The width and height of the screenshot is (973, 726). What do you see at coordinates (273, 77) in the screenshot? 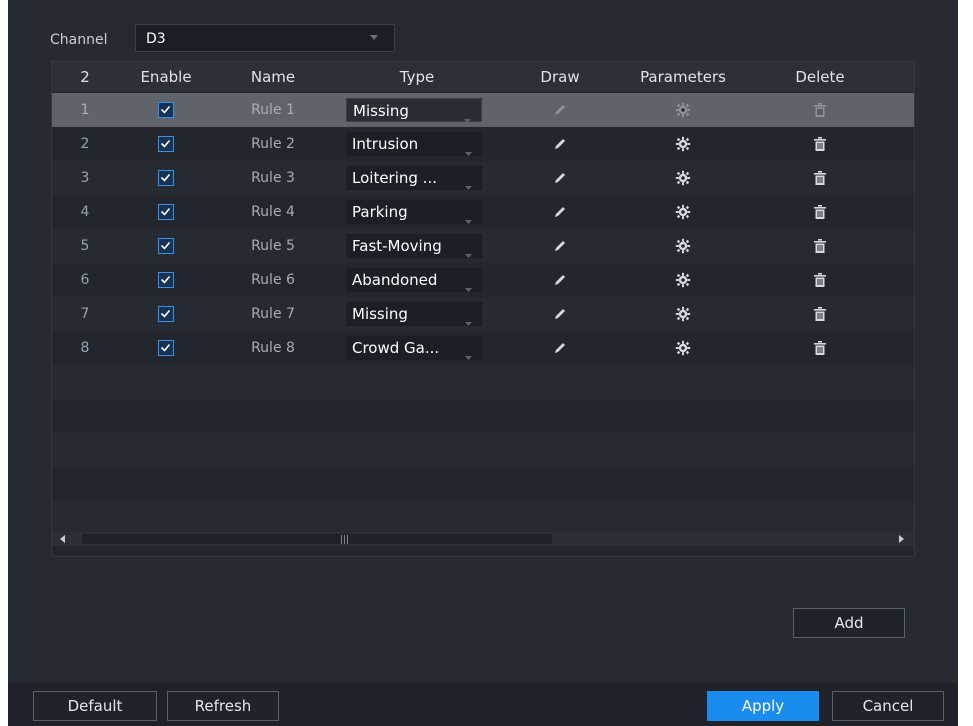
I see `header-name: Name` at bounding box center [273, 77].